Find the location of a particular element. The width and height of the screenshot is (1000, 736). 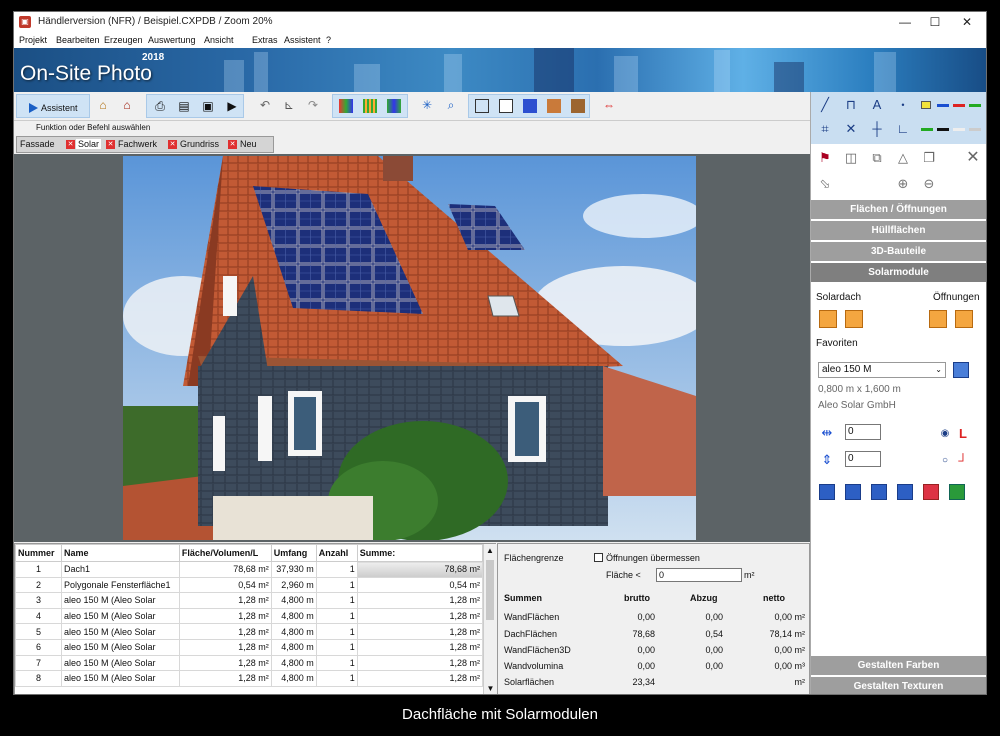

menu-assistent: Assistent is located at coordinates (302, 40).